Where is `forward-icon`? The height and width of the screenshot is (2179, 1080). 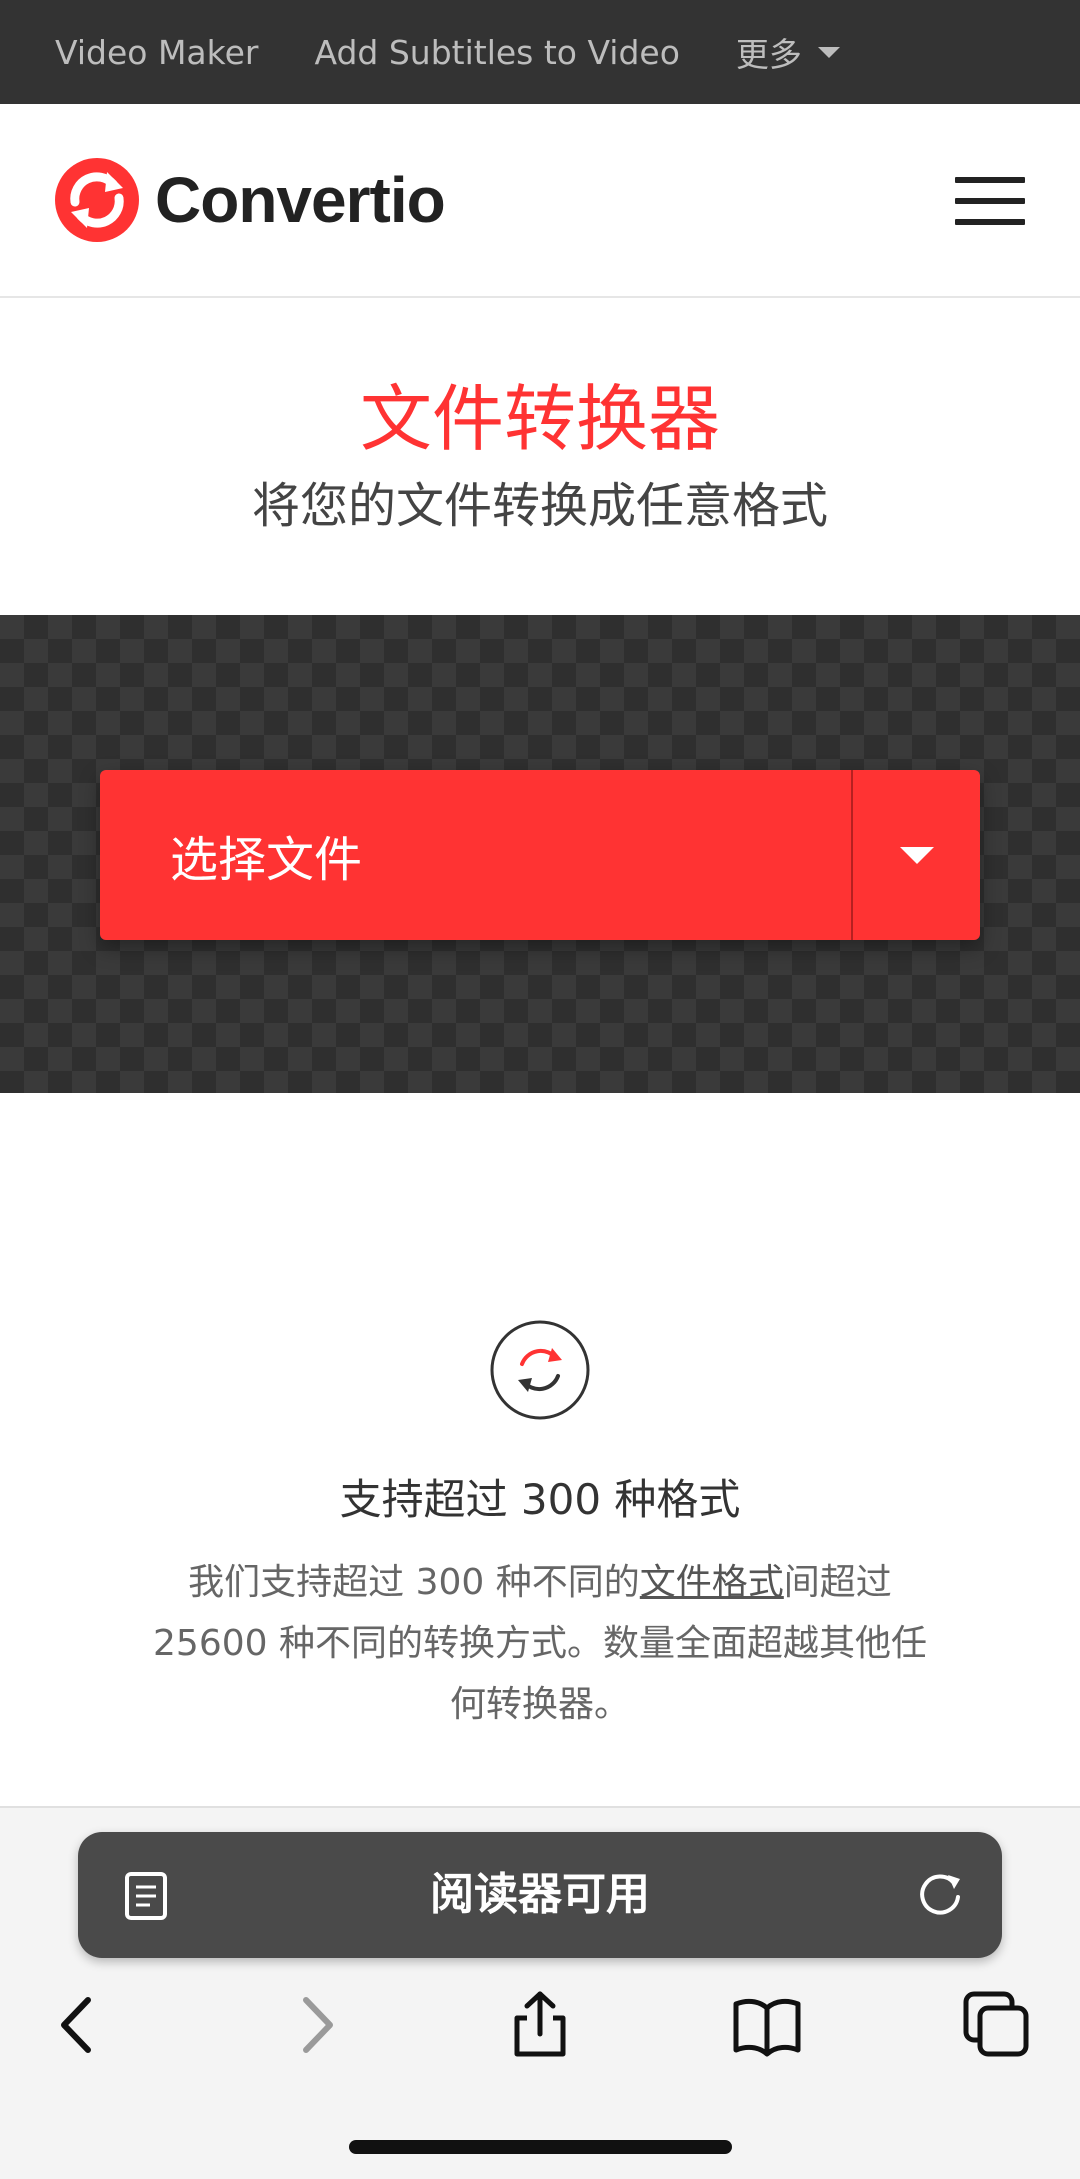
forward-icon is located at coordinates (315, 2025).